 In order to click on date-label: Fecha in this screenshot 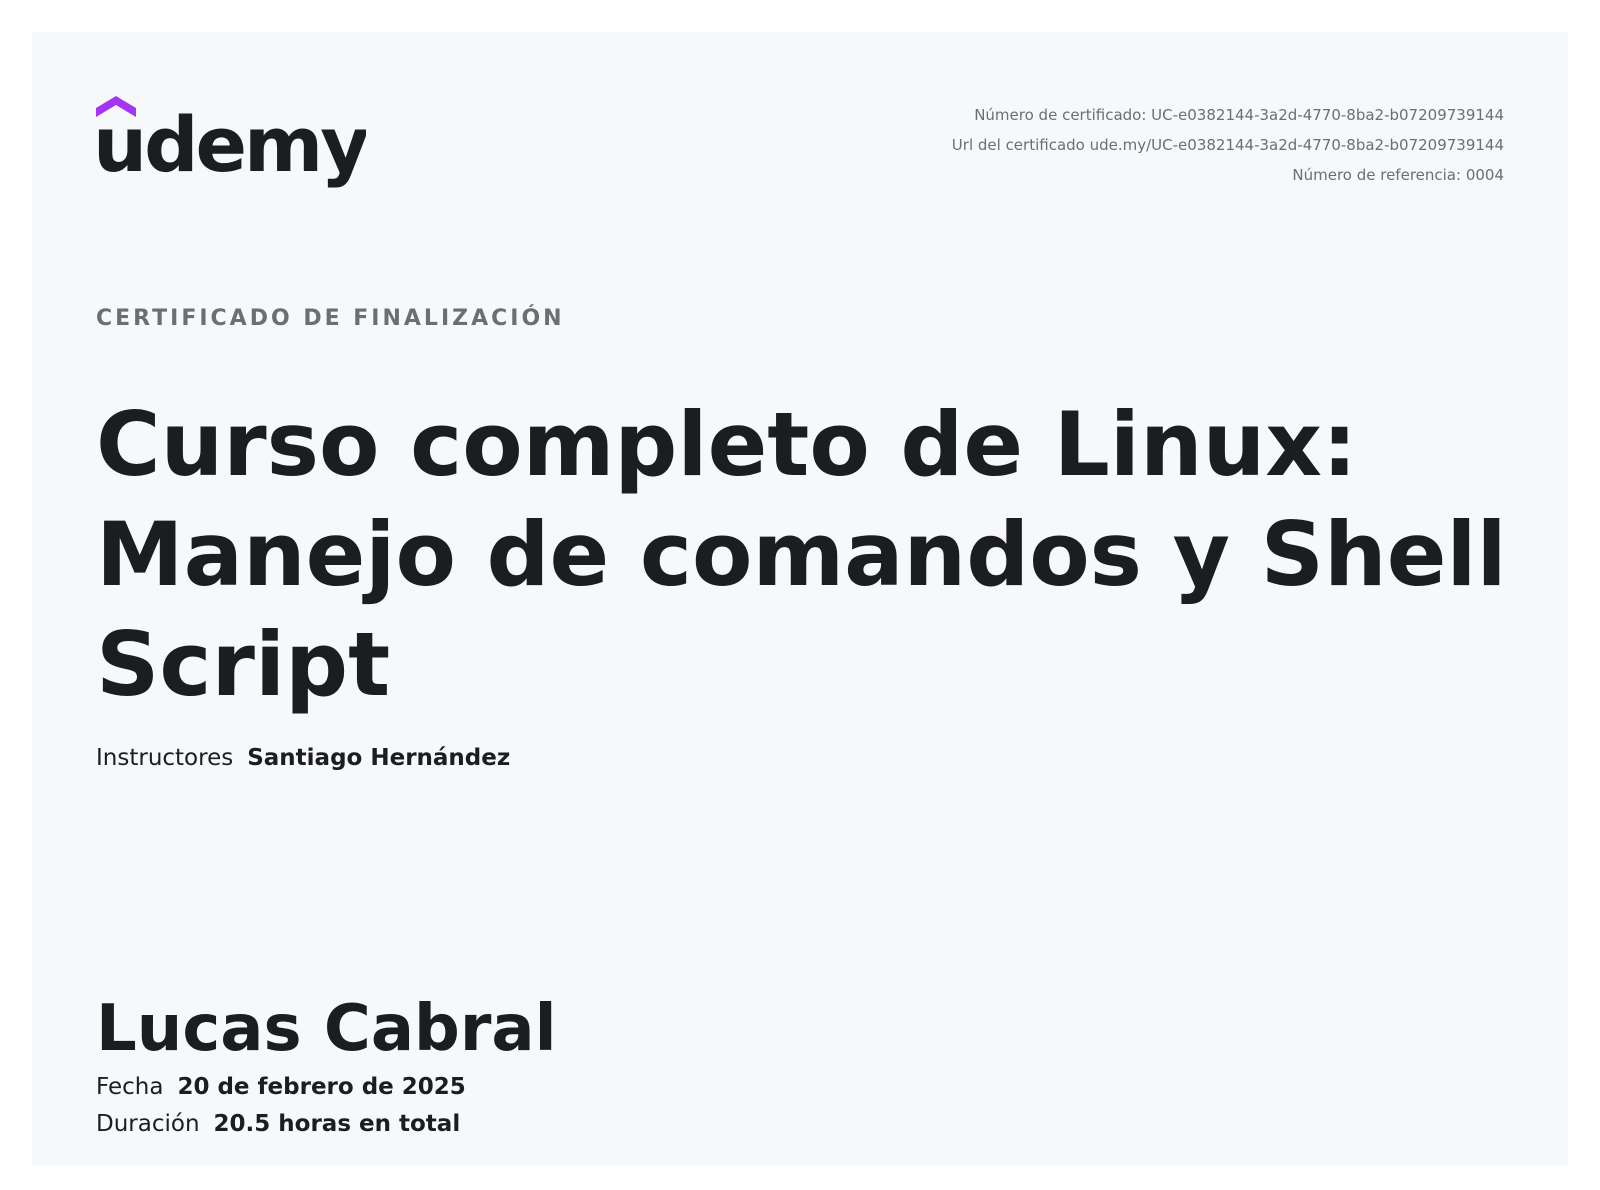, I will do `click(130, 1087)`.